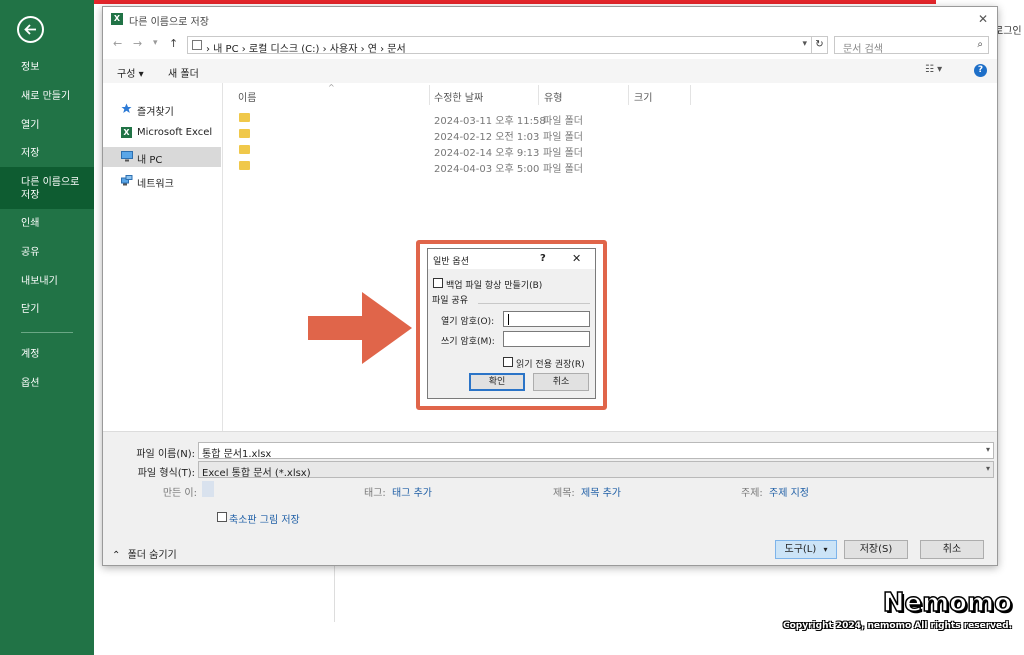 The image size is (1024, 655). I want to click on history-dropdown-icon: ▾, so click(155, 43).